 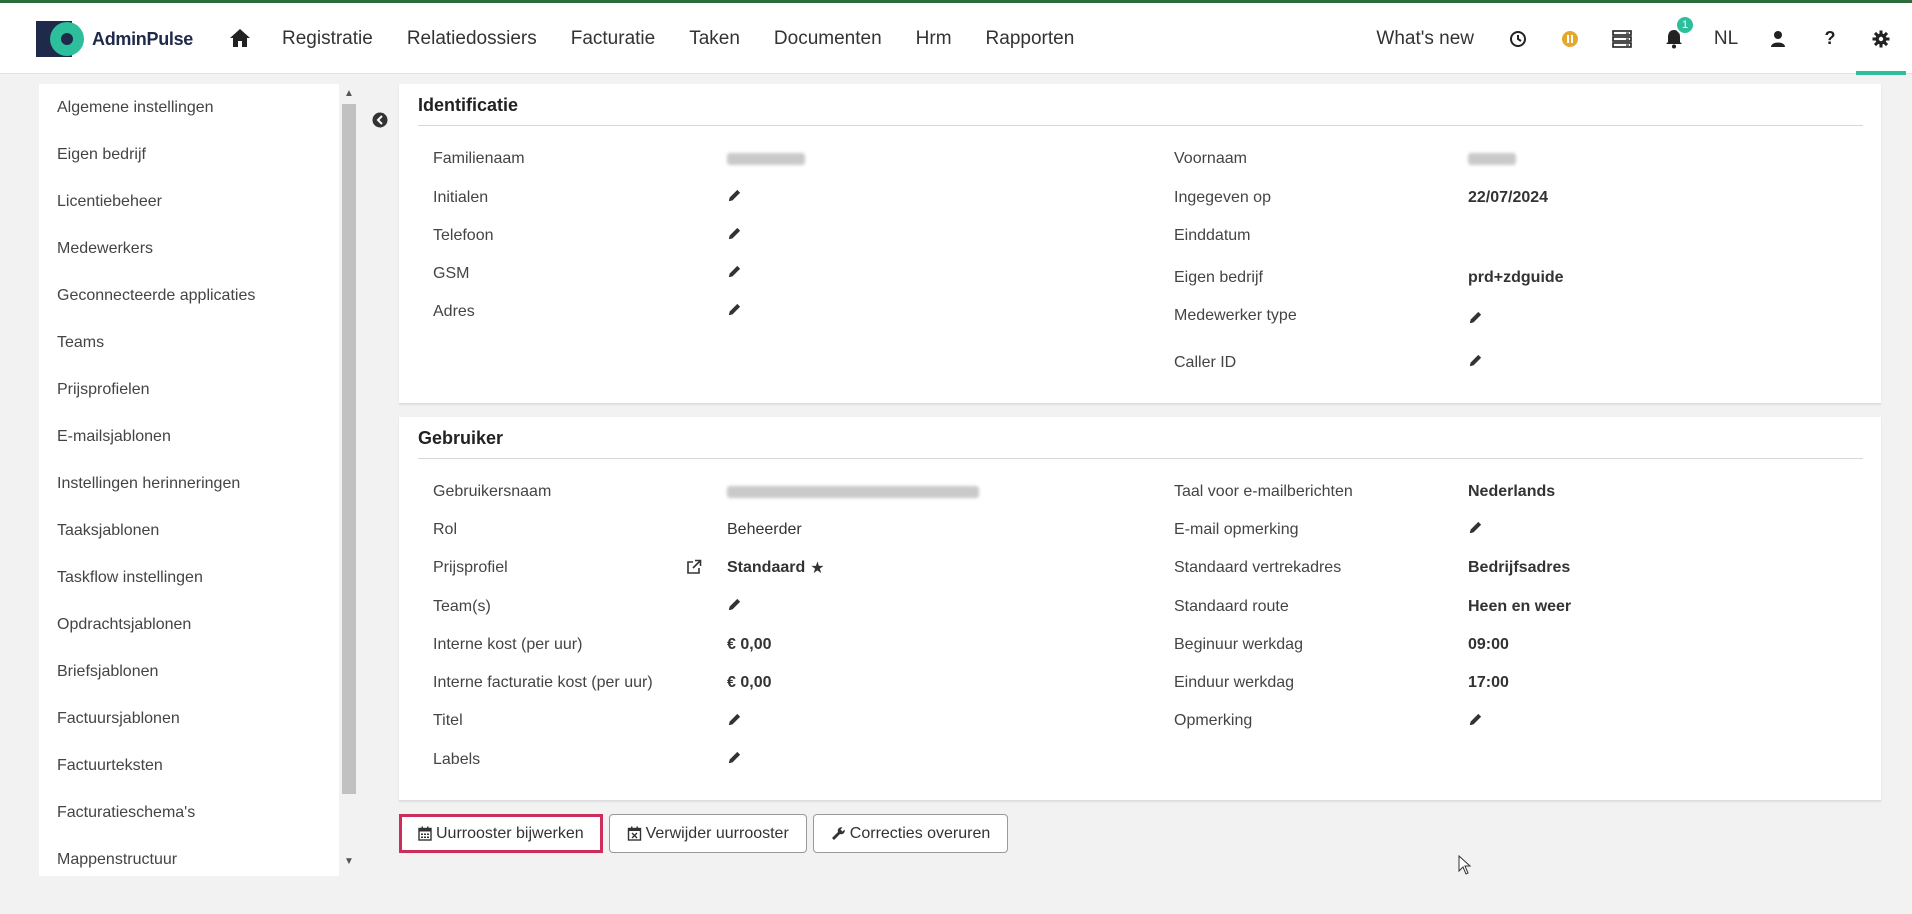 I want to click on gsm-label: GSM, so click(x=451, y=273).